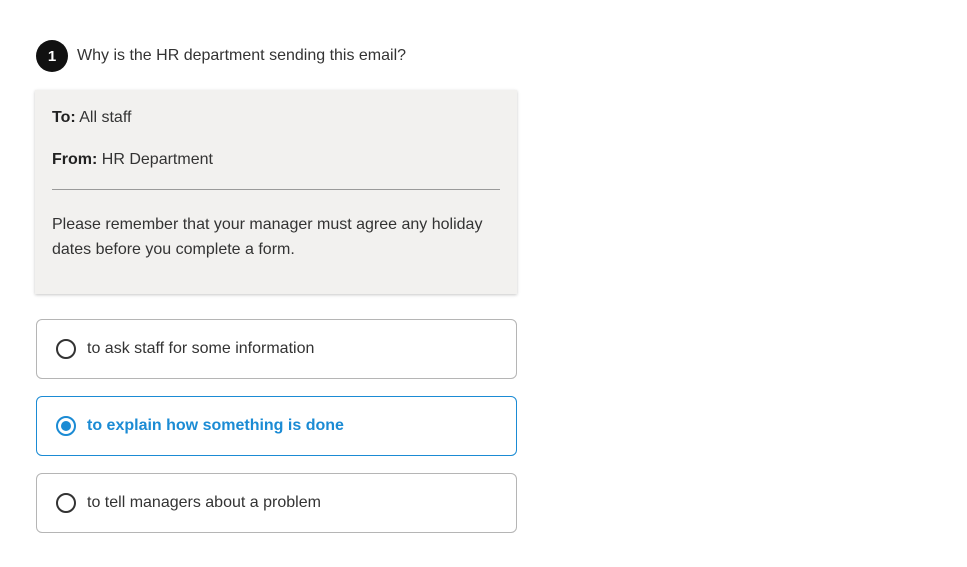 This screenshot has width=967, height=567. What do you see at coordinates (105, 117) in the screenshot?
I see `email-to-value: All staff` at bounding box center [105, 117].